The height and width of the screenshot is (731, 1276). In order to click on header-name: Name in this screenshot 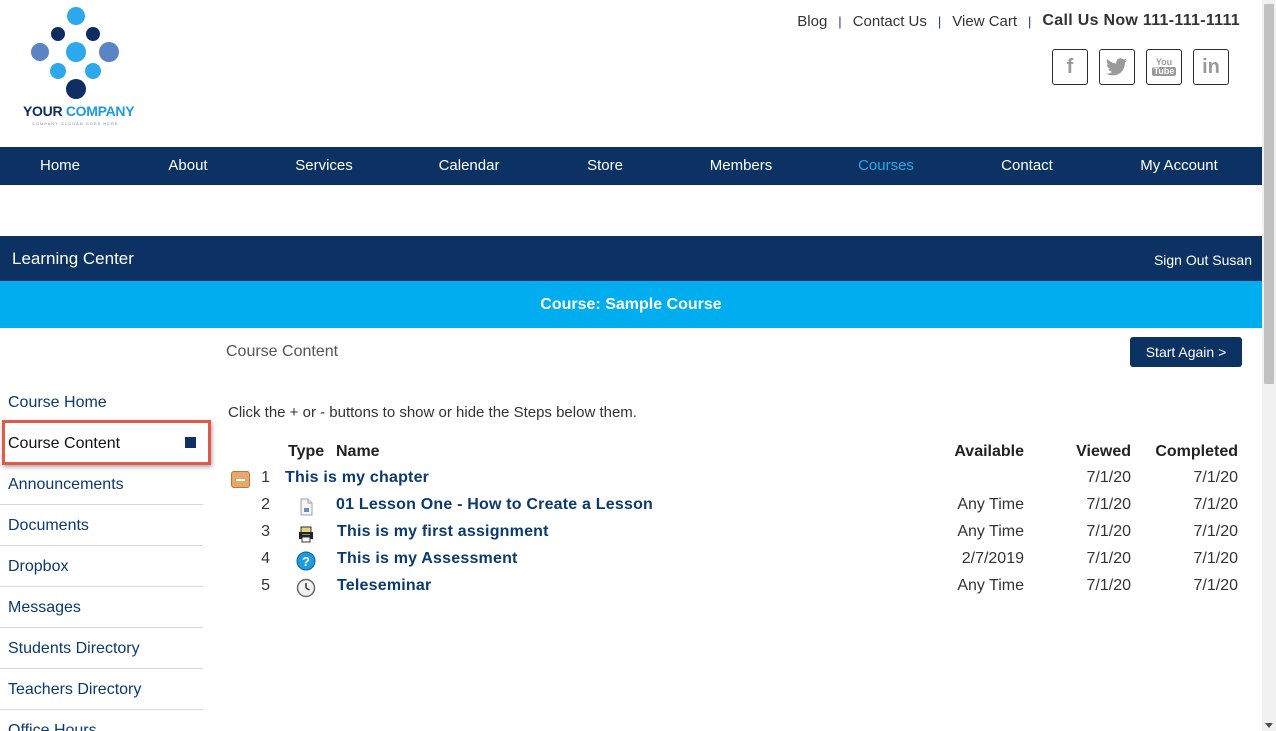, I will do `click(358, 451)`.